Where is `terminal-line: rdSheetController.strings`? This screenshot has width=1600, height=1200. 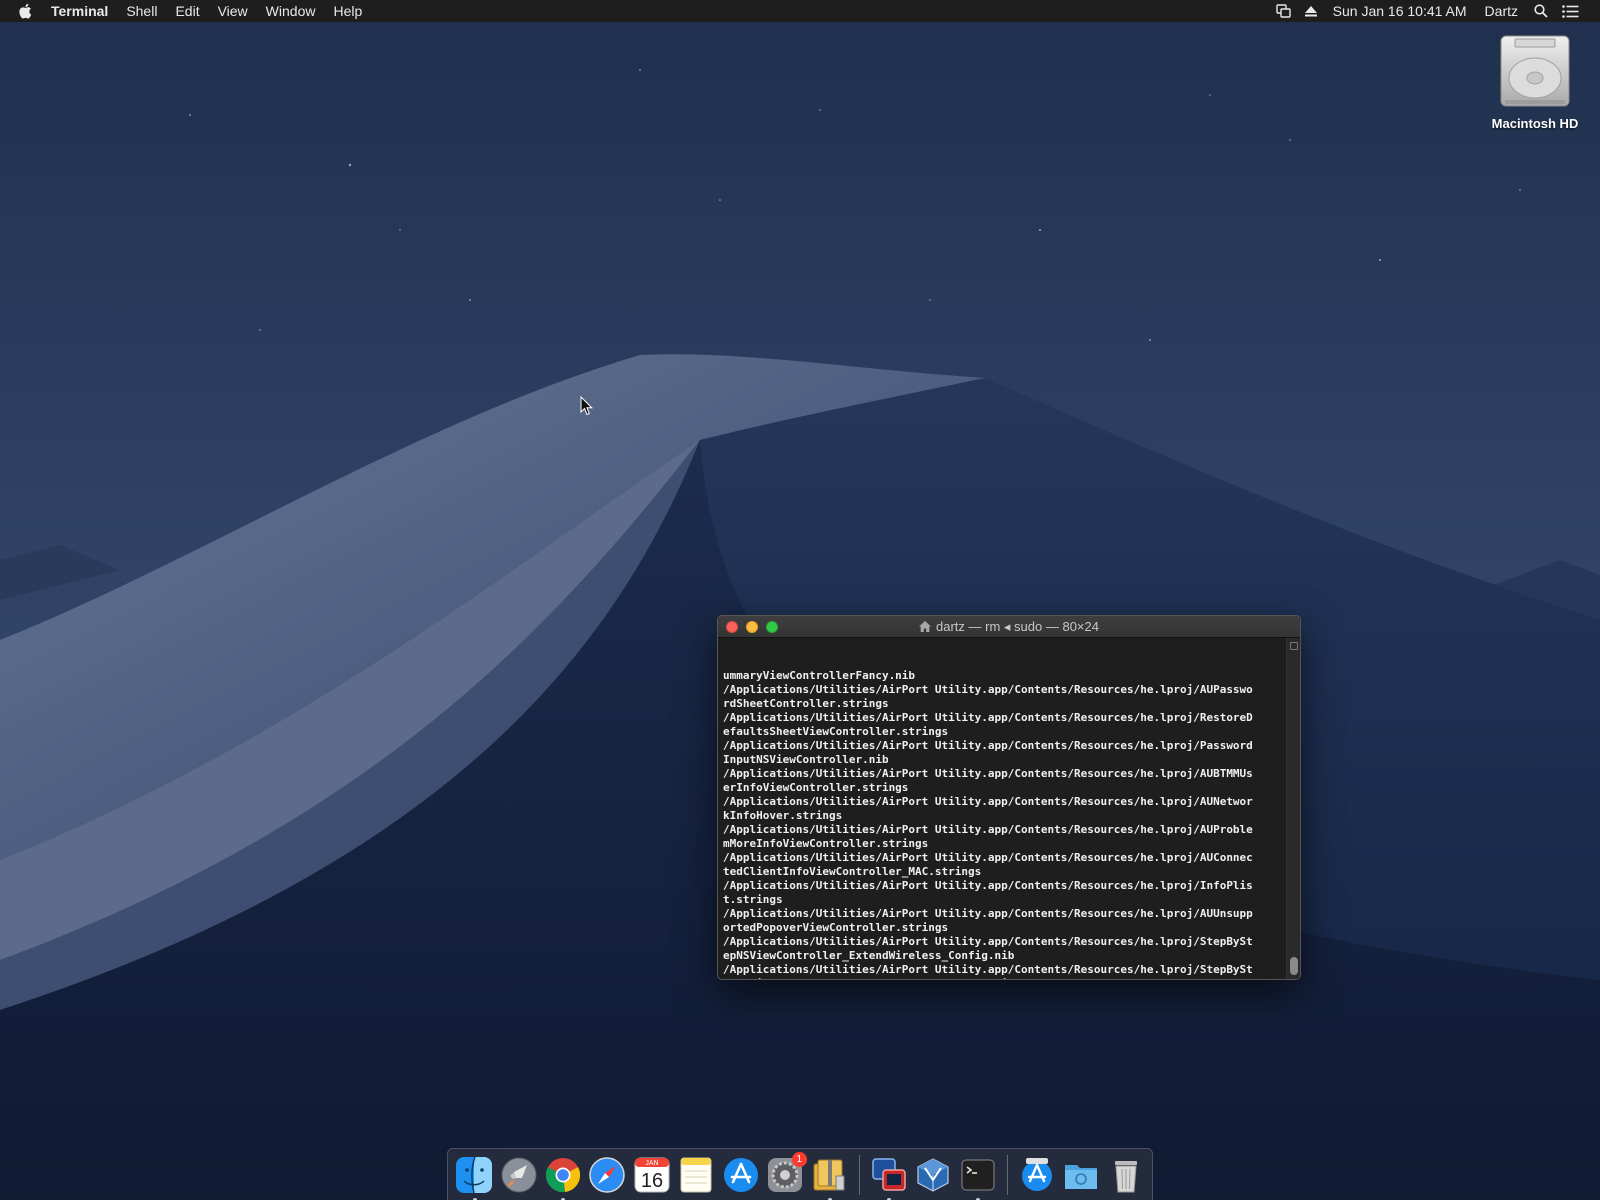 terminal-line: rdSheetController.strings is located at coordinates (806, 703).